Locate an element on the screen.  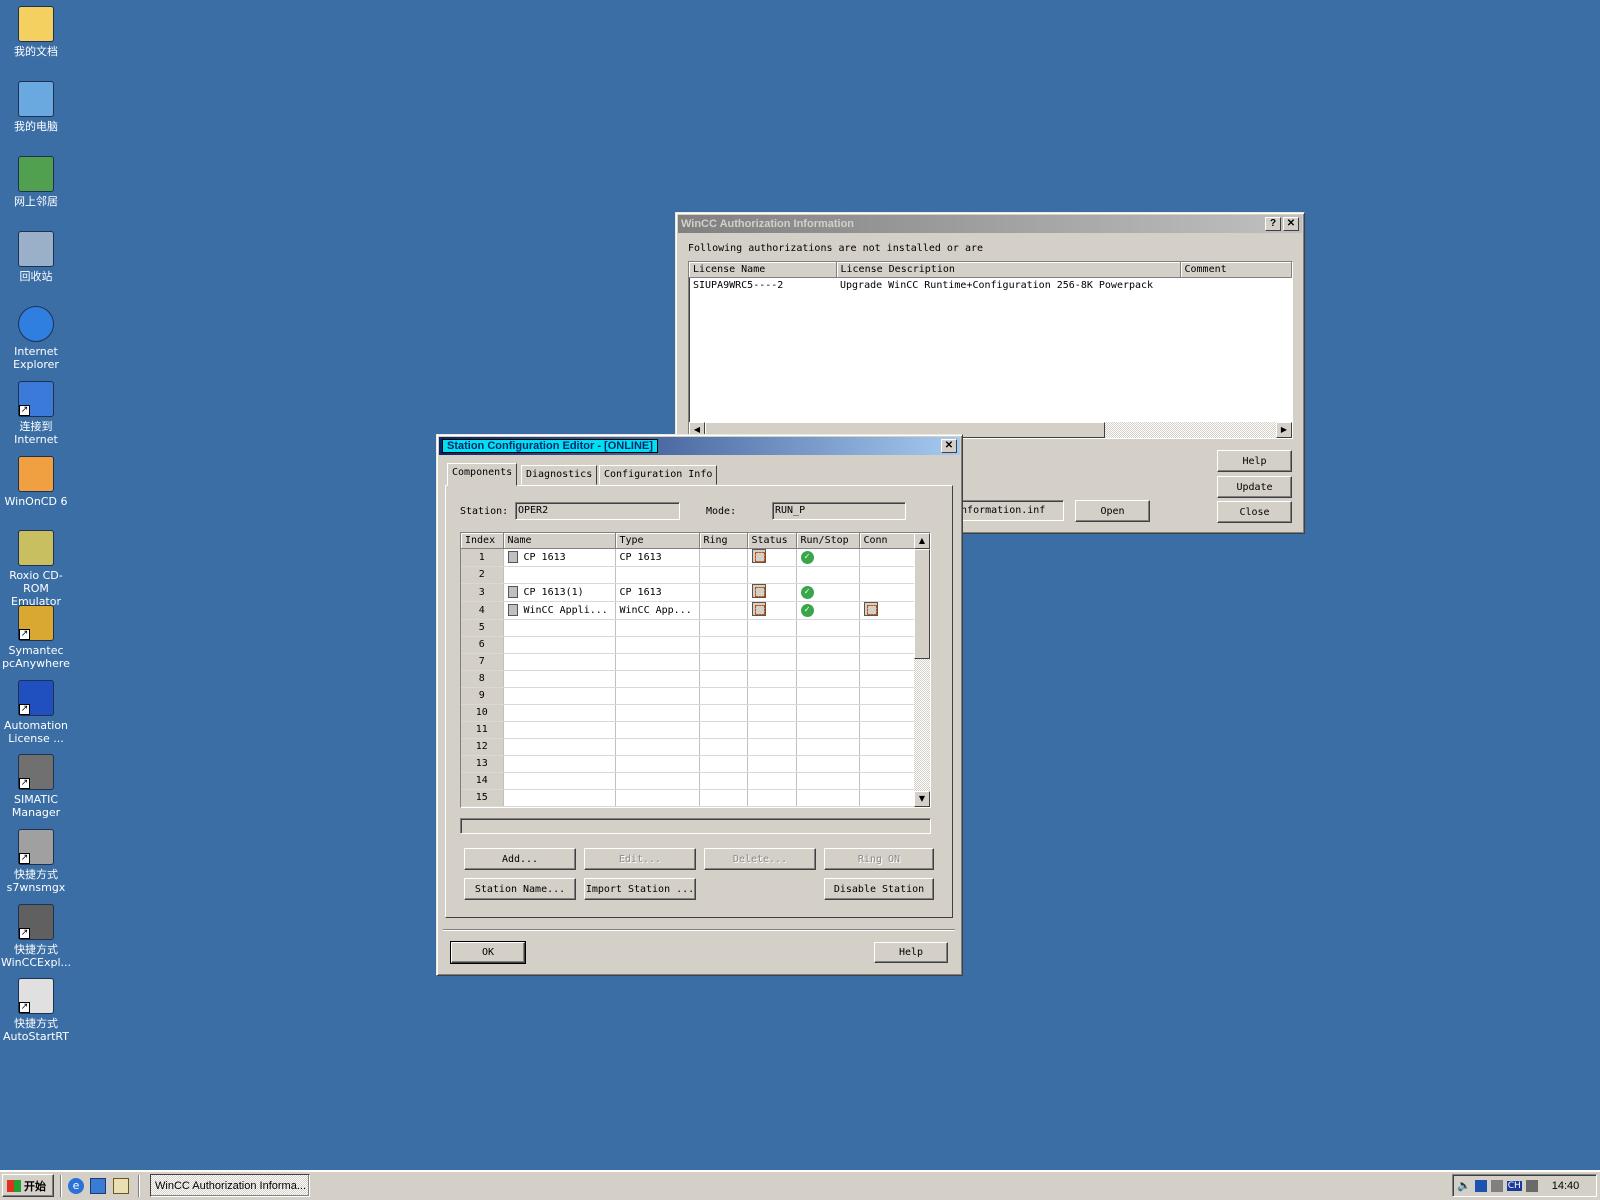
outlook-quicklaunch-icon is located at coordinates (98, 1186).